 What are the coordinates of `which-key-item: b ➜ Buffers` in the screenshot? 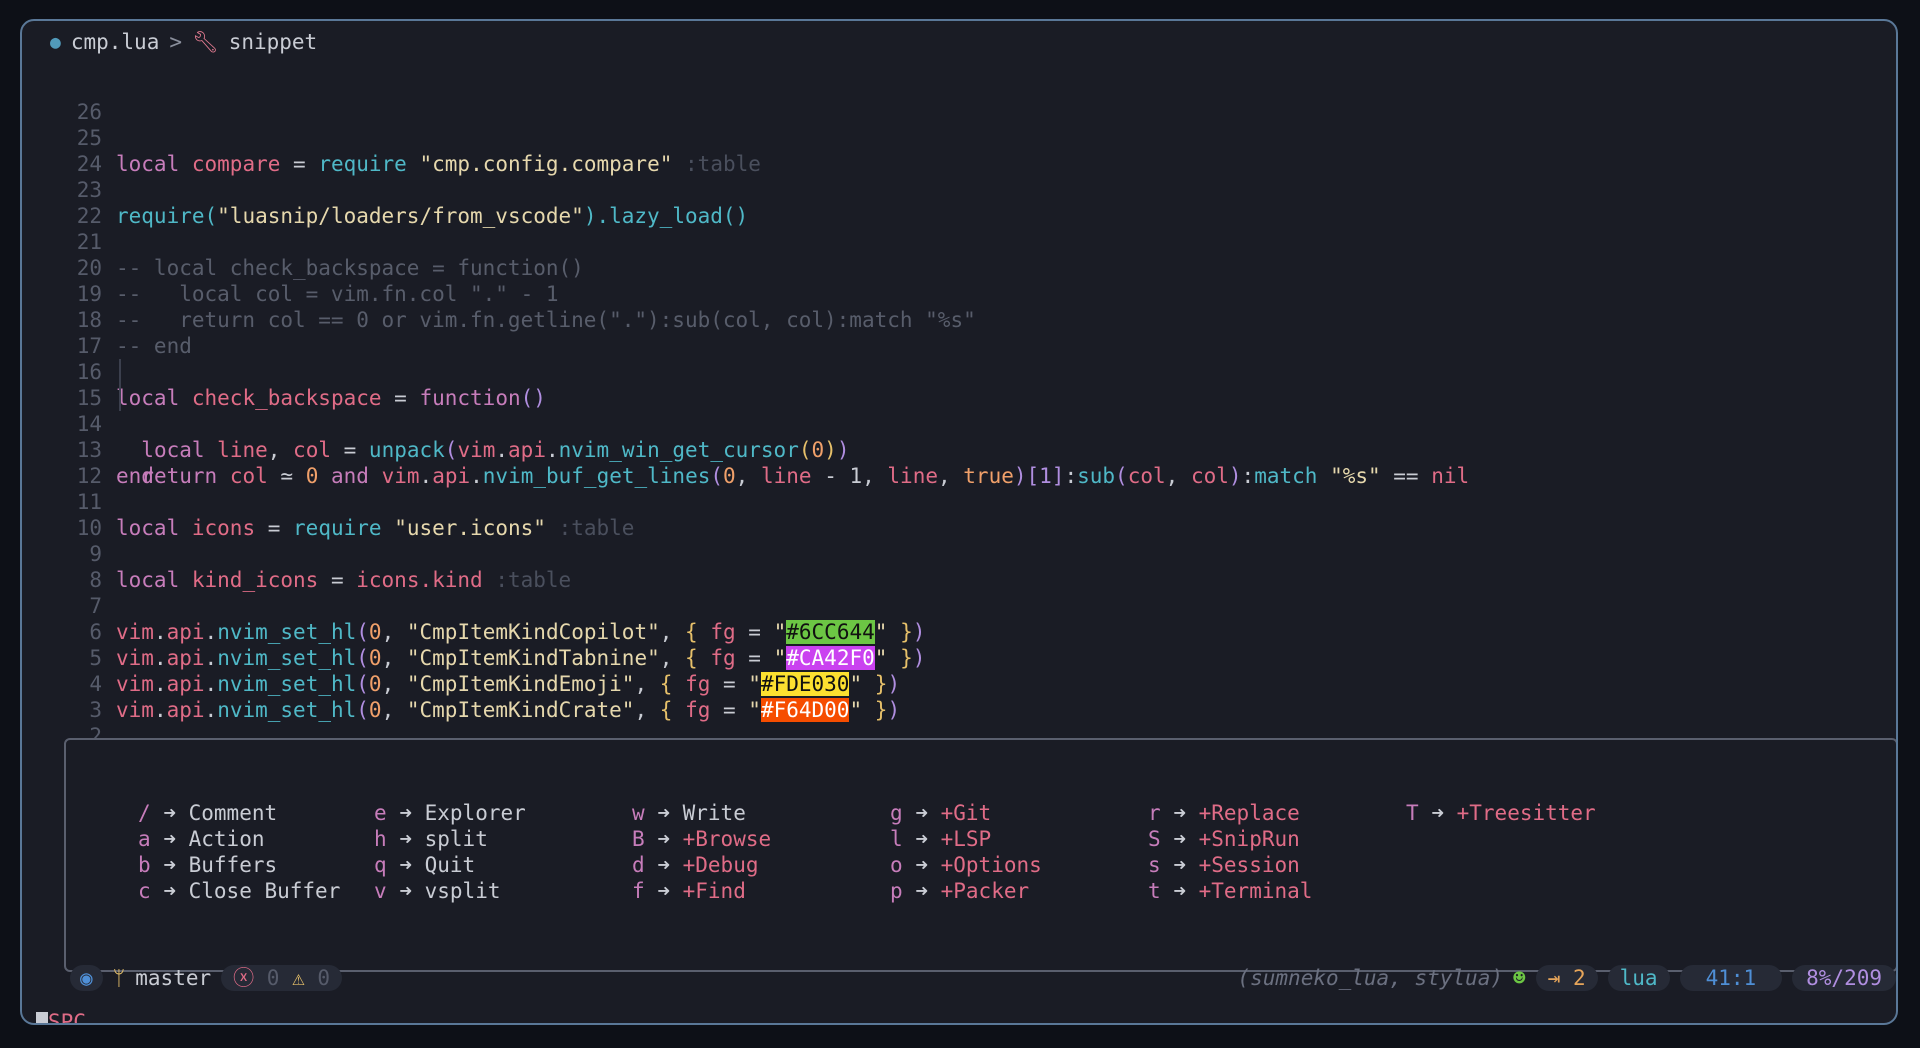 It's located at (239, 865).